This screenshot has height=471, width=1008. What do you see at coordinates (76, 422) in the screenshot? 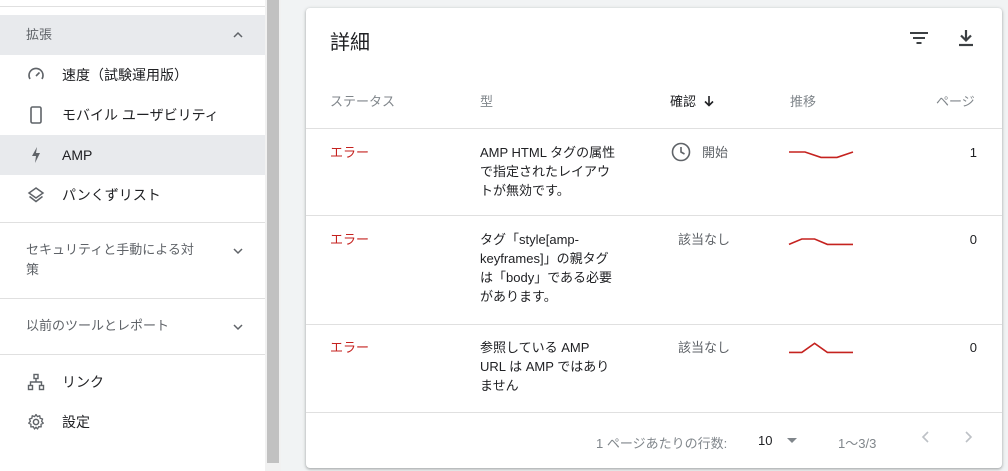
I see `sidebar-item-label: 設定` at bounding box center [76, 422].